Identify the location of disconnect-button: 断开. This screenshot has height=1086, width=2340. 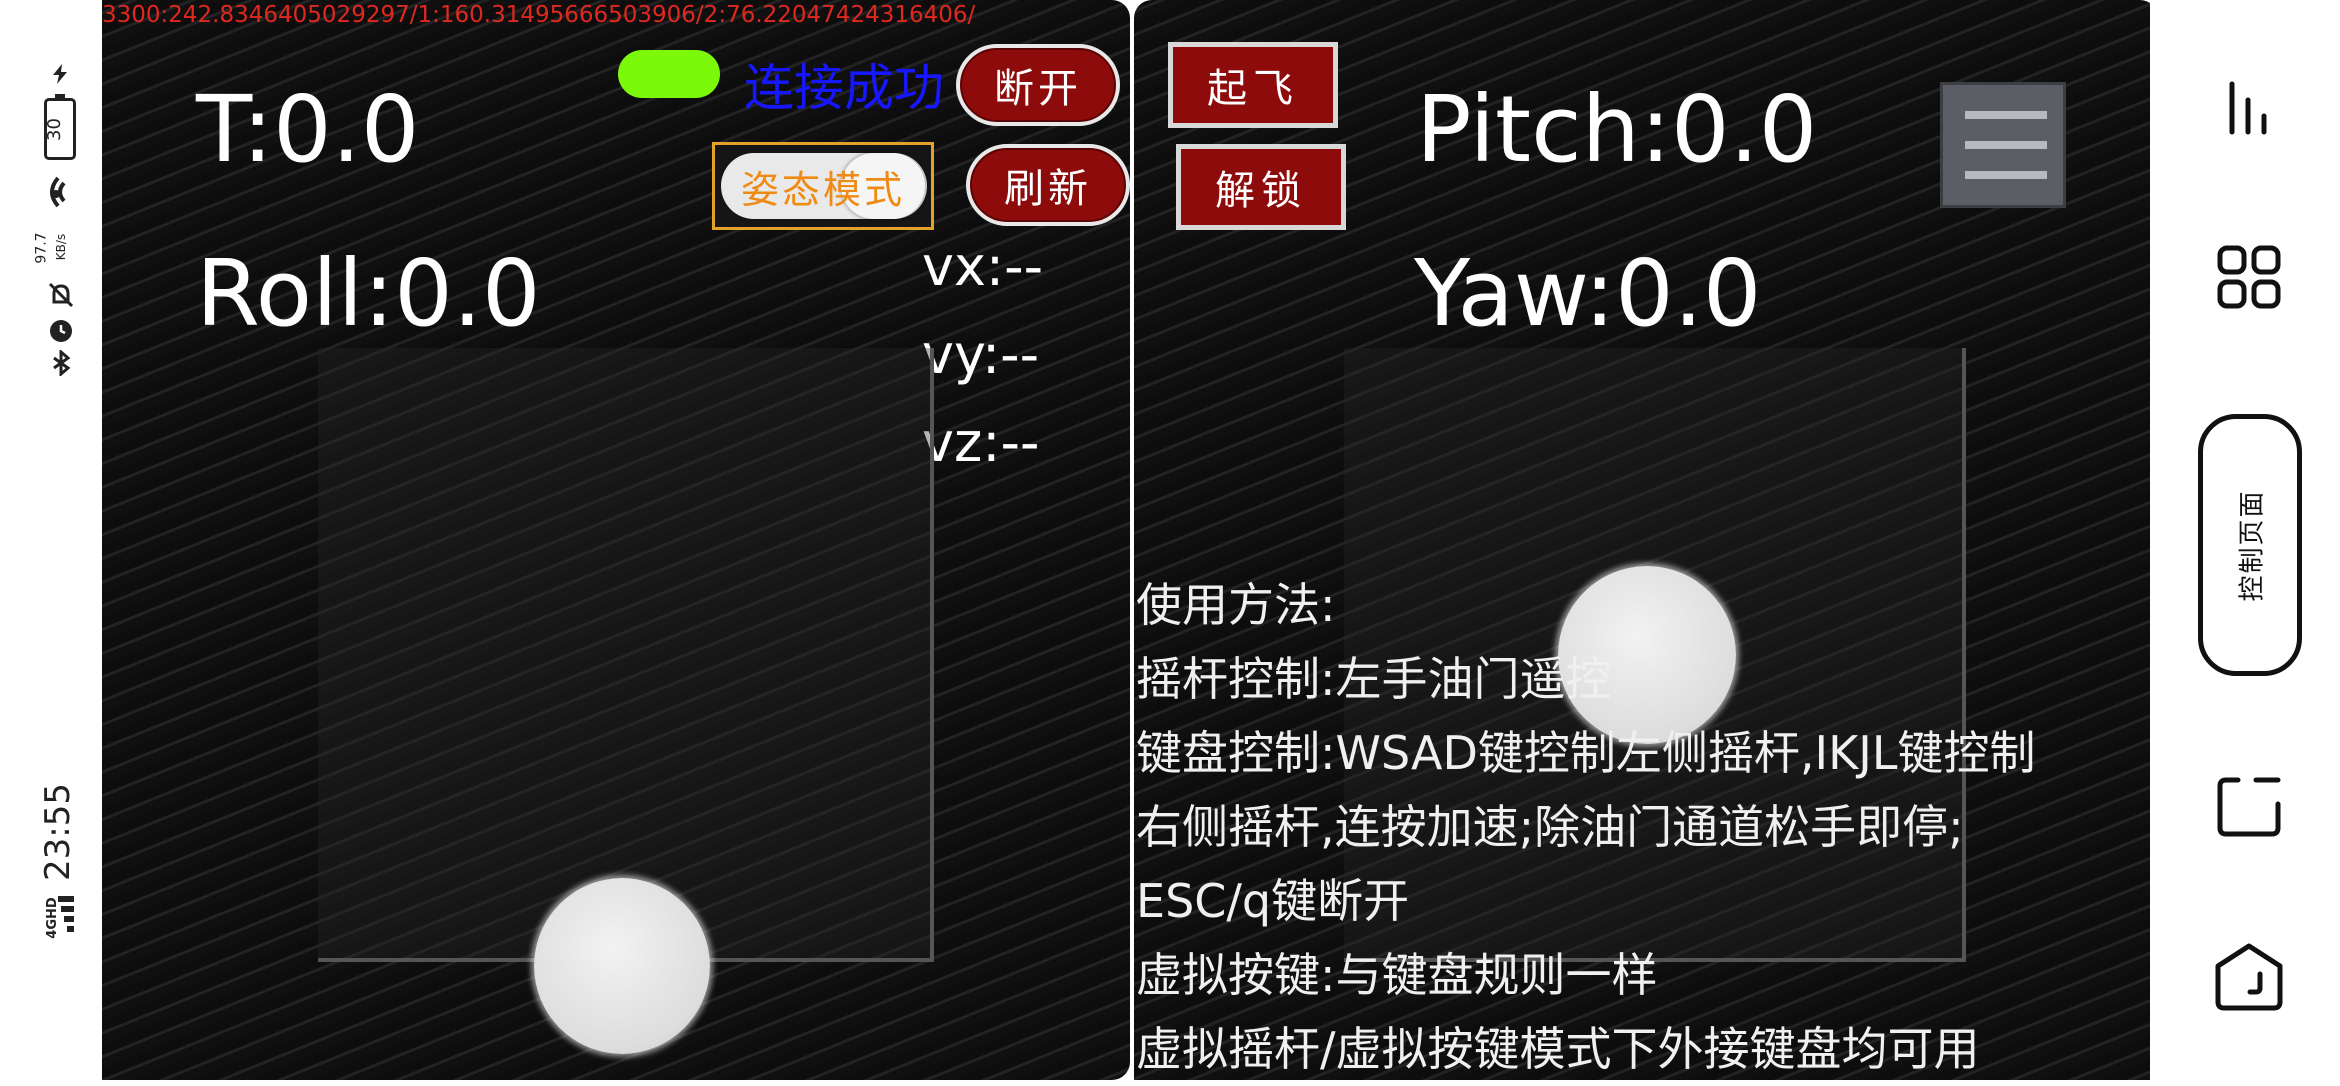
(1038, 85).